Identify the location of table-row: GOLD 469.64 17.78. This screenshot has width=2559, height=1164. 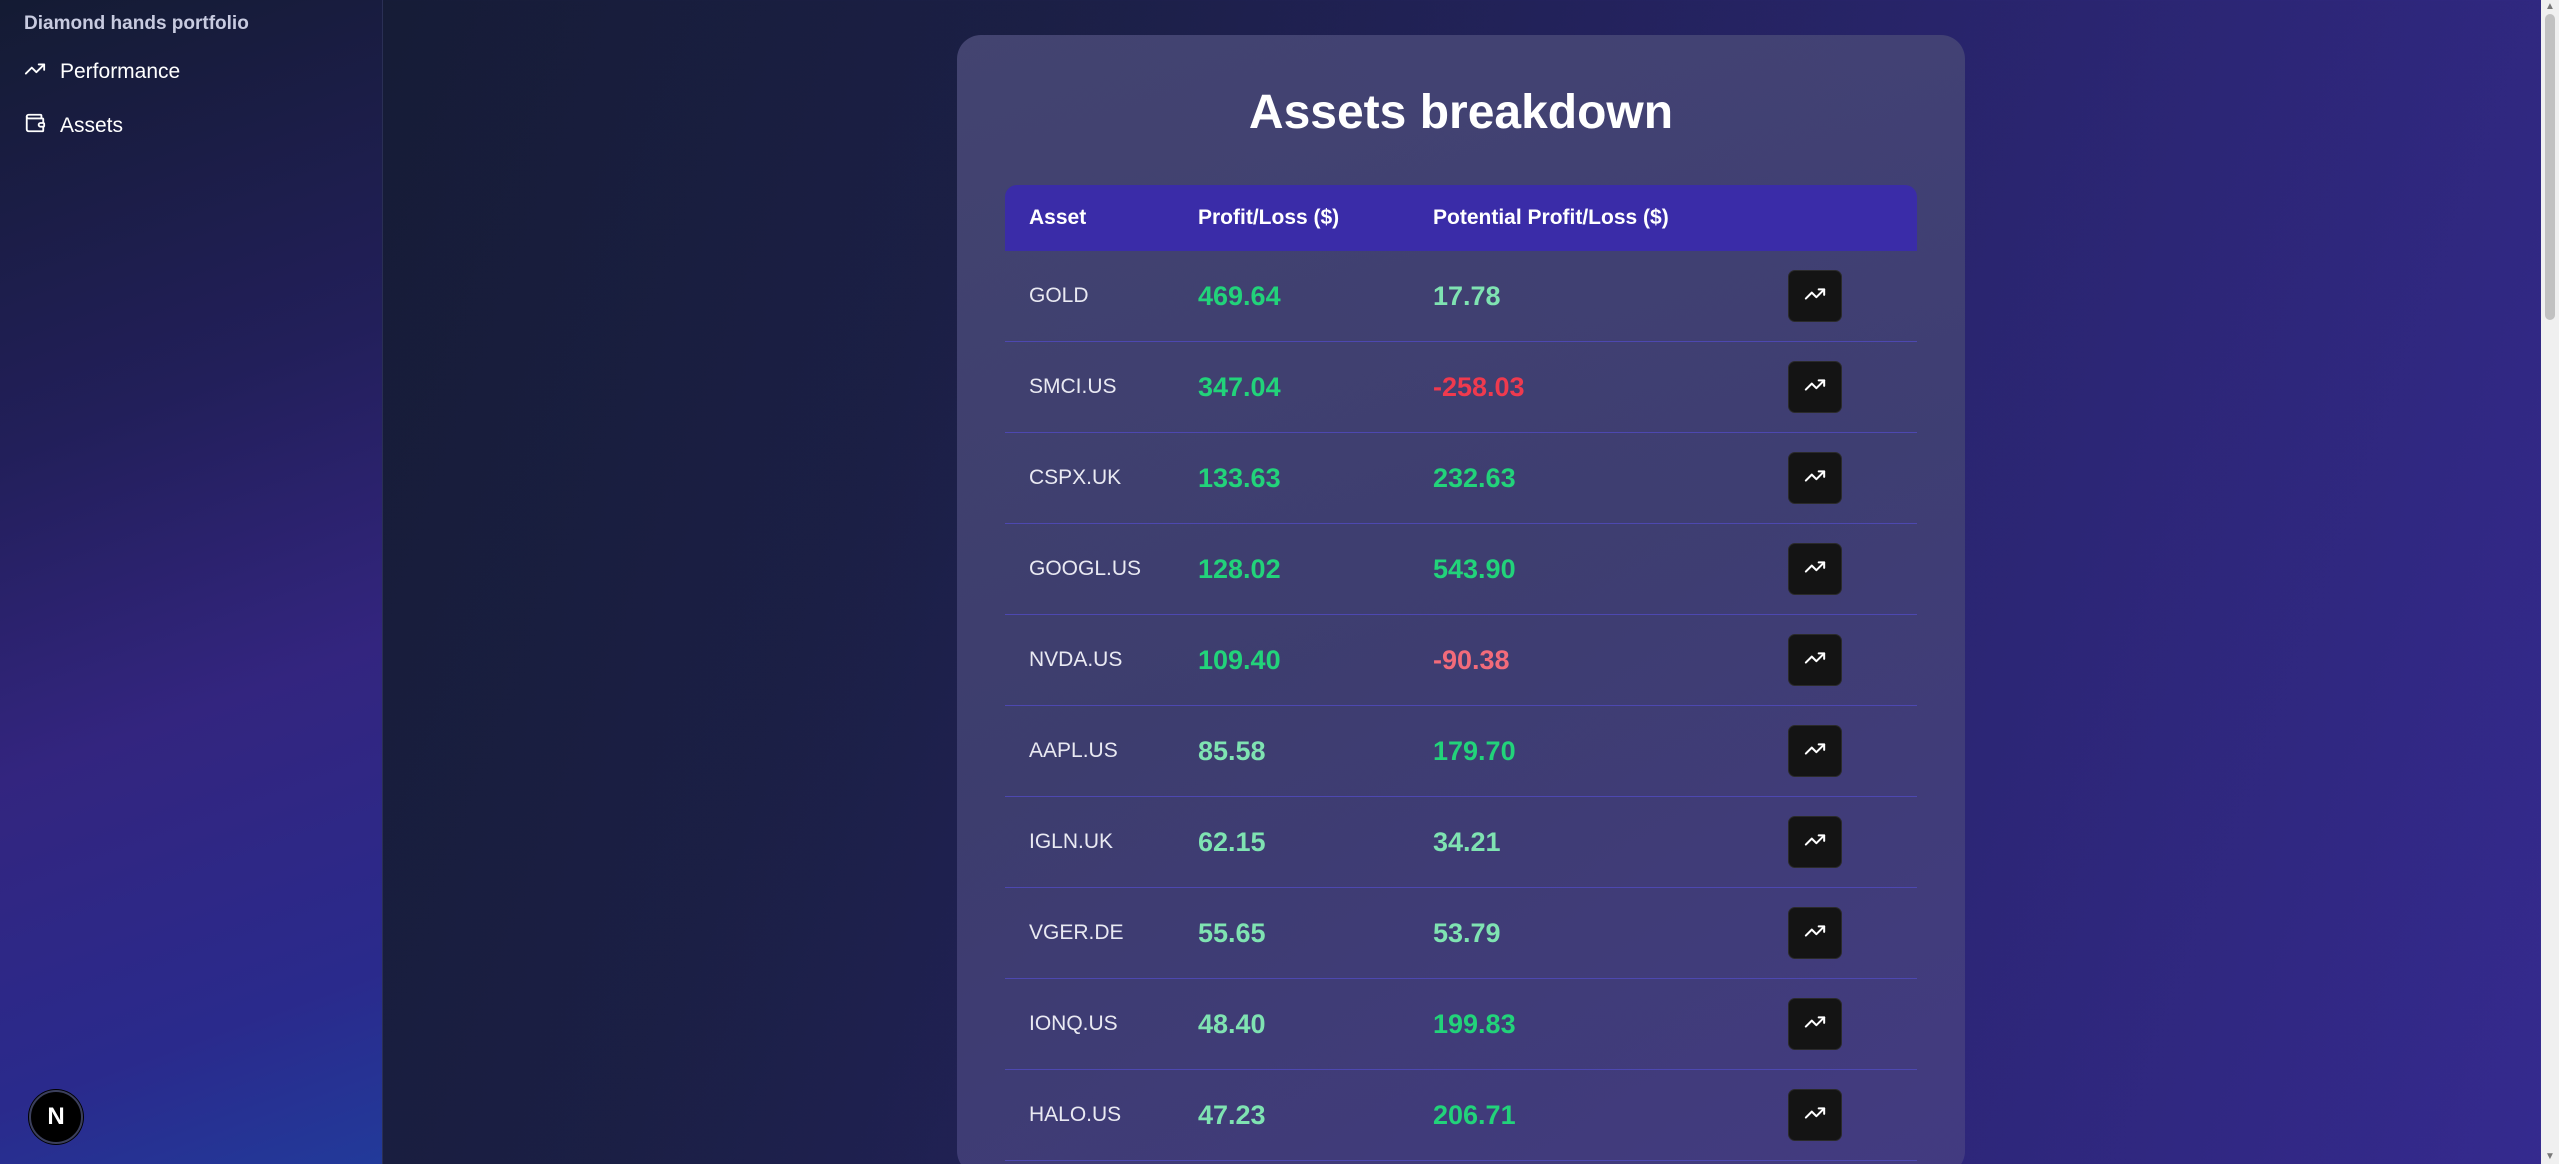
(1461, 296).